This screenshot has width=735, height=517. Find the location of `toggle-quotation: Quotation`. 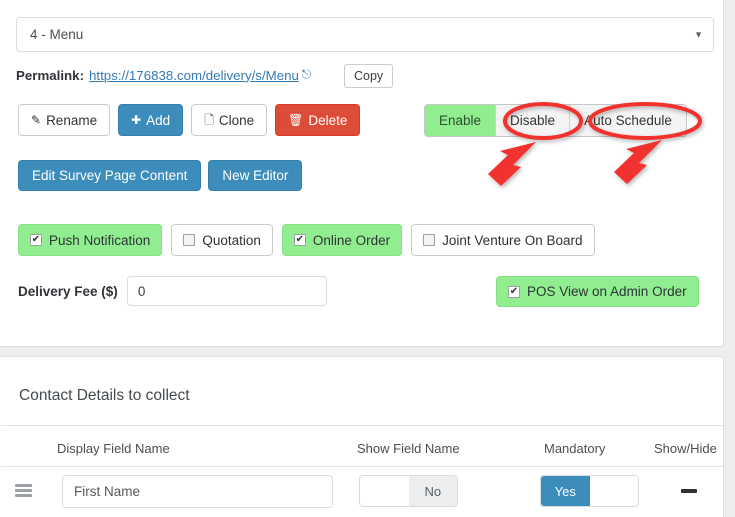

toggle-quotation: Quotation is located at coordinates (222, 240).